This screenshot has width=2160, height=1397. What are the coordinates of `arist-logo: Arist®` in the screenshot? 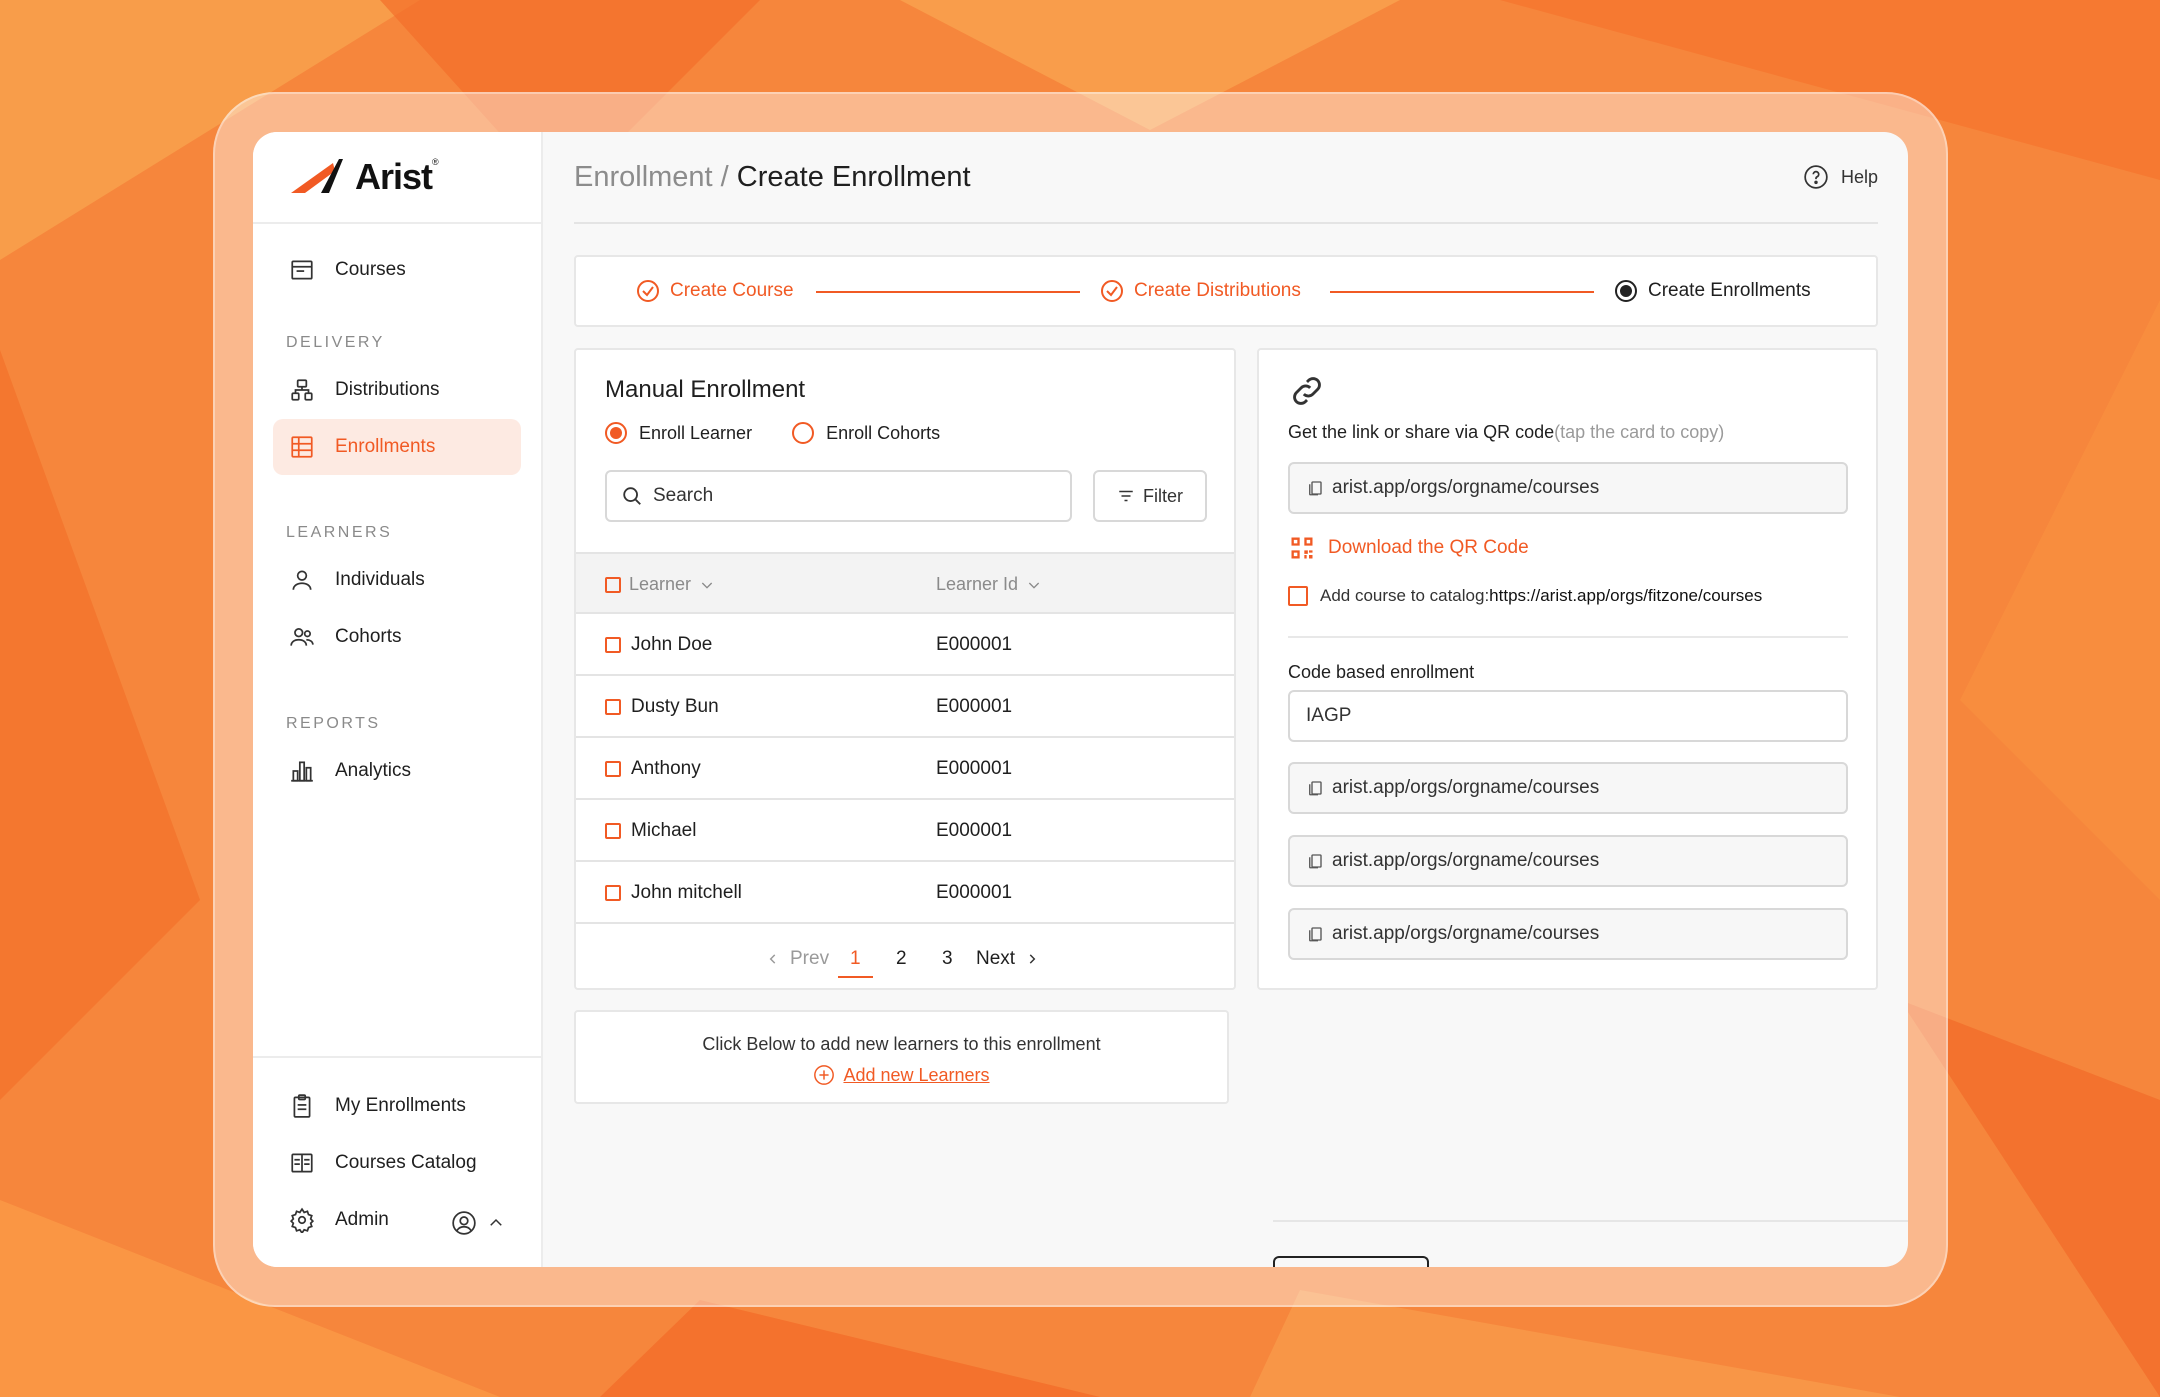 It's located at (397, 178).